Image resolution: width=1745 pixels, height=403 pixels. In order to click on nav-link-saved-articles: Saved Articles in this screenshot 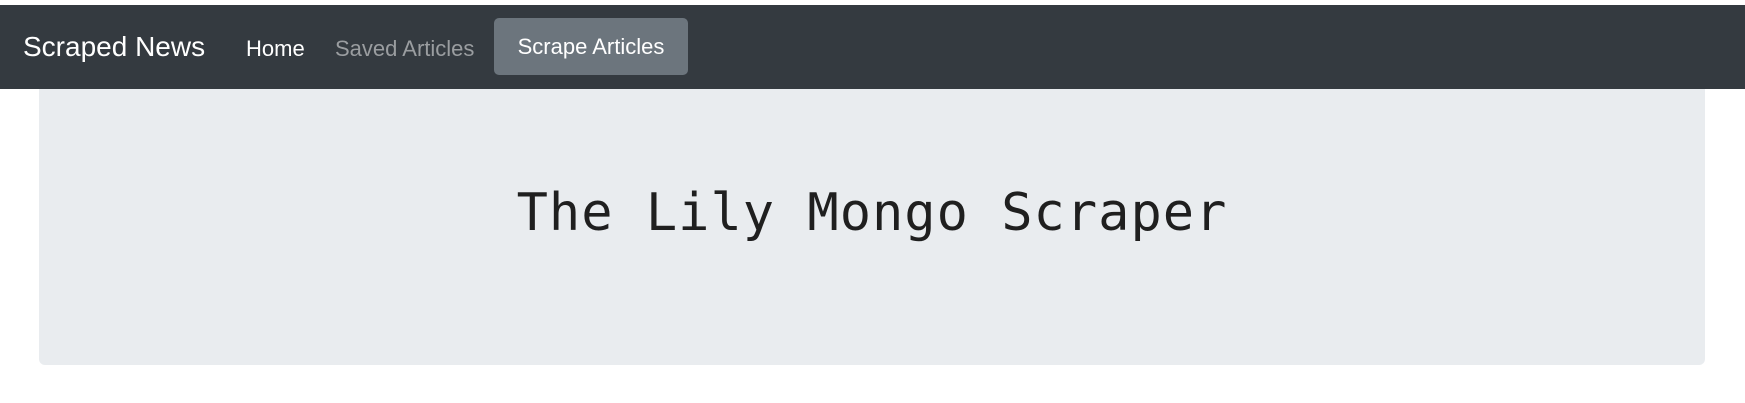, I will do `click(404, 49)`.